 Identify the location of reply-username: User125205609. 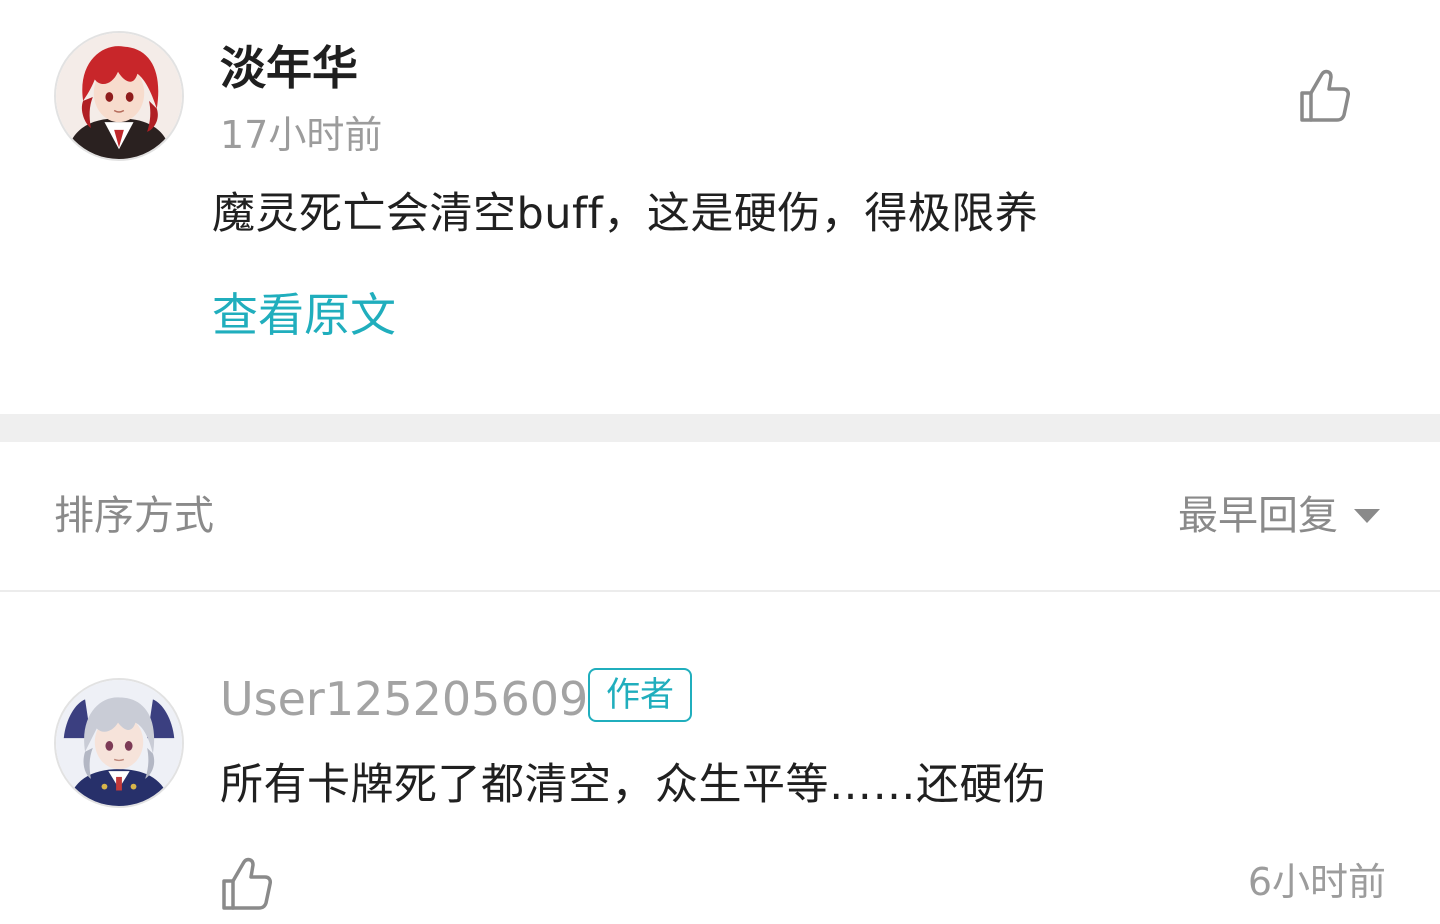
(404, 699).